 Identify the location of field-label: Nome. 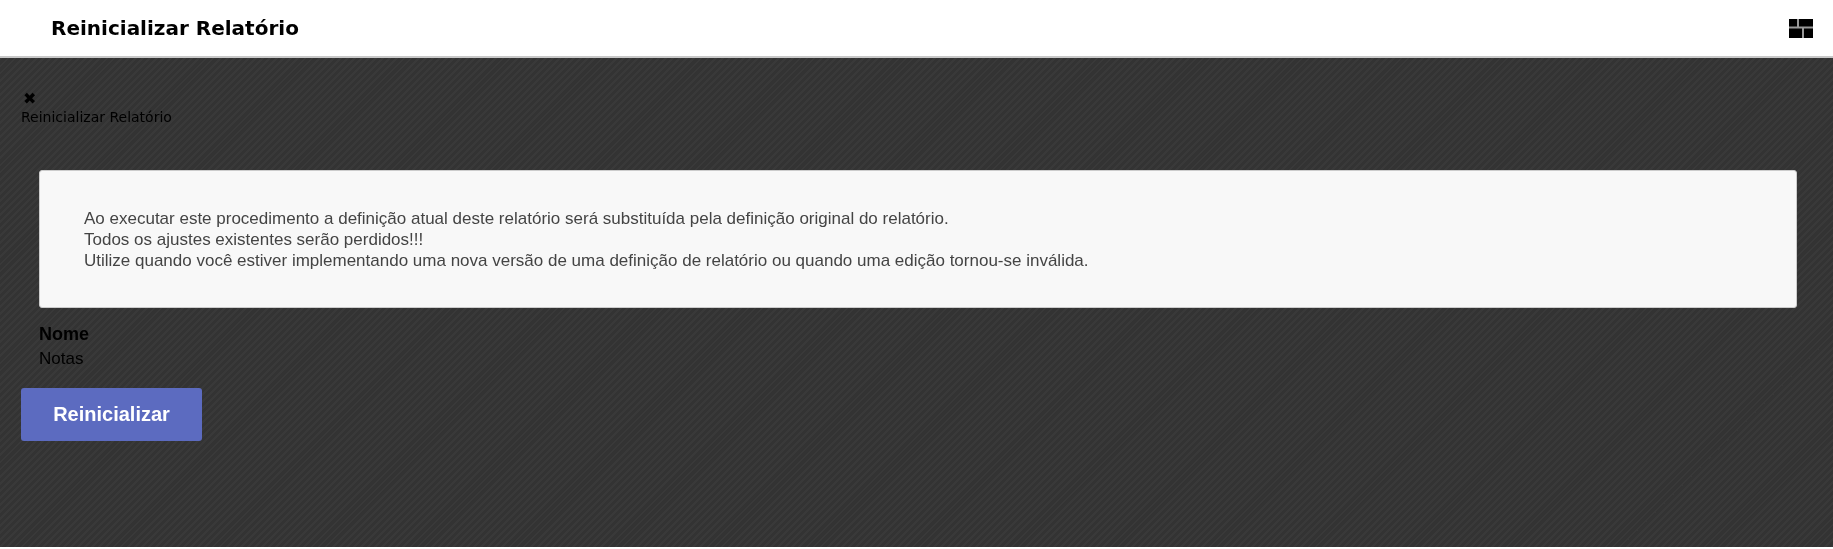
(64, 334).